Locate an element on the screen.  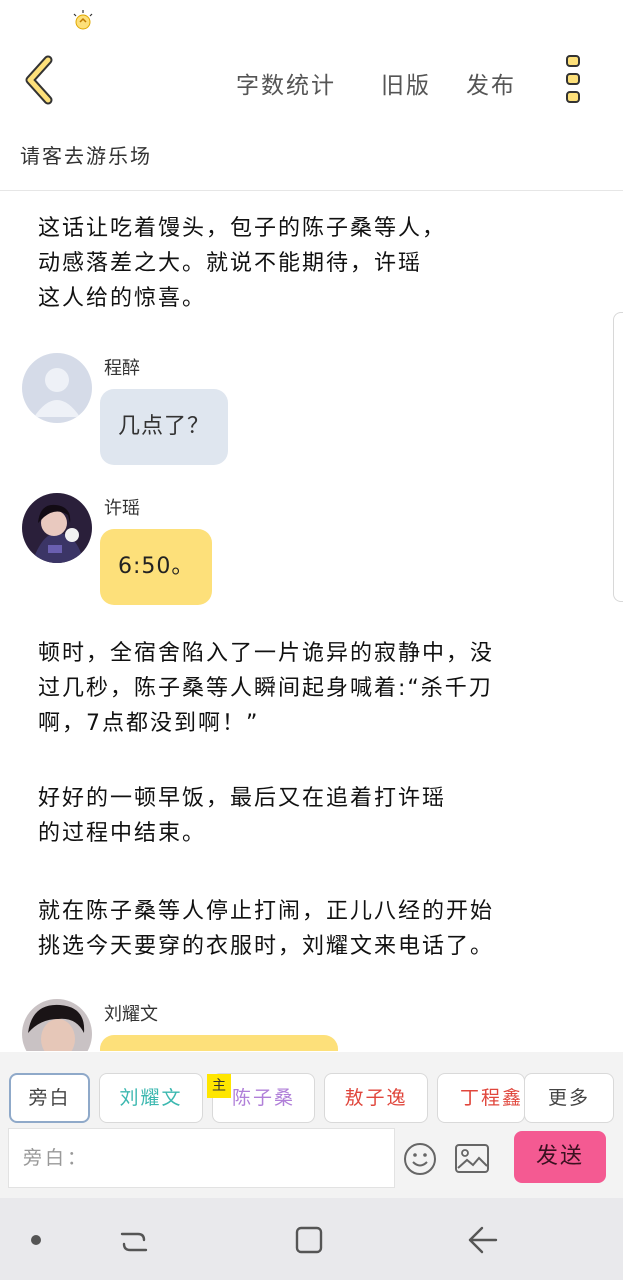
message-bubble: 6:50。 is located at coordinates (156, 567).